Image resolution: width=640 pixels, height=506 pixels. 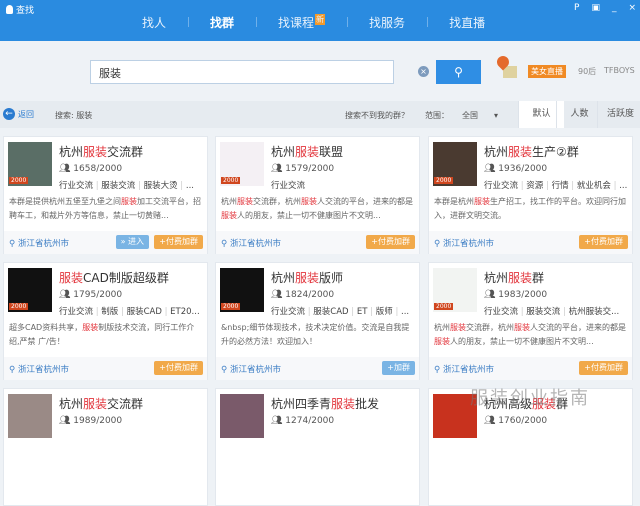 What do you see at coordinates (367, 404) in the screenshot?
I see `title-text: 批发` at bounding box center [367, 404].